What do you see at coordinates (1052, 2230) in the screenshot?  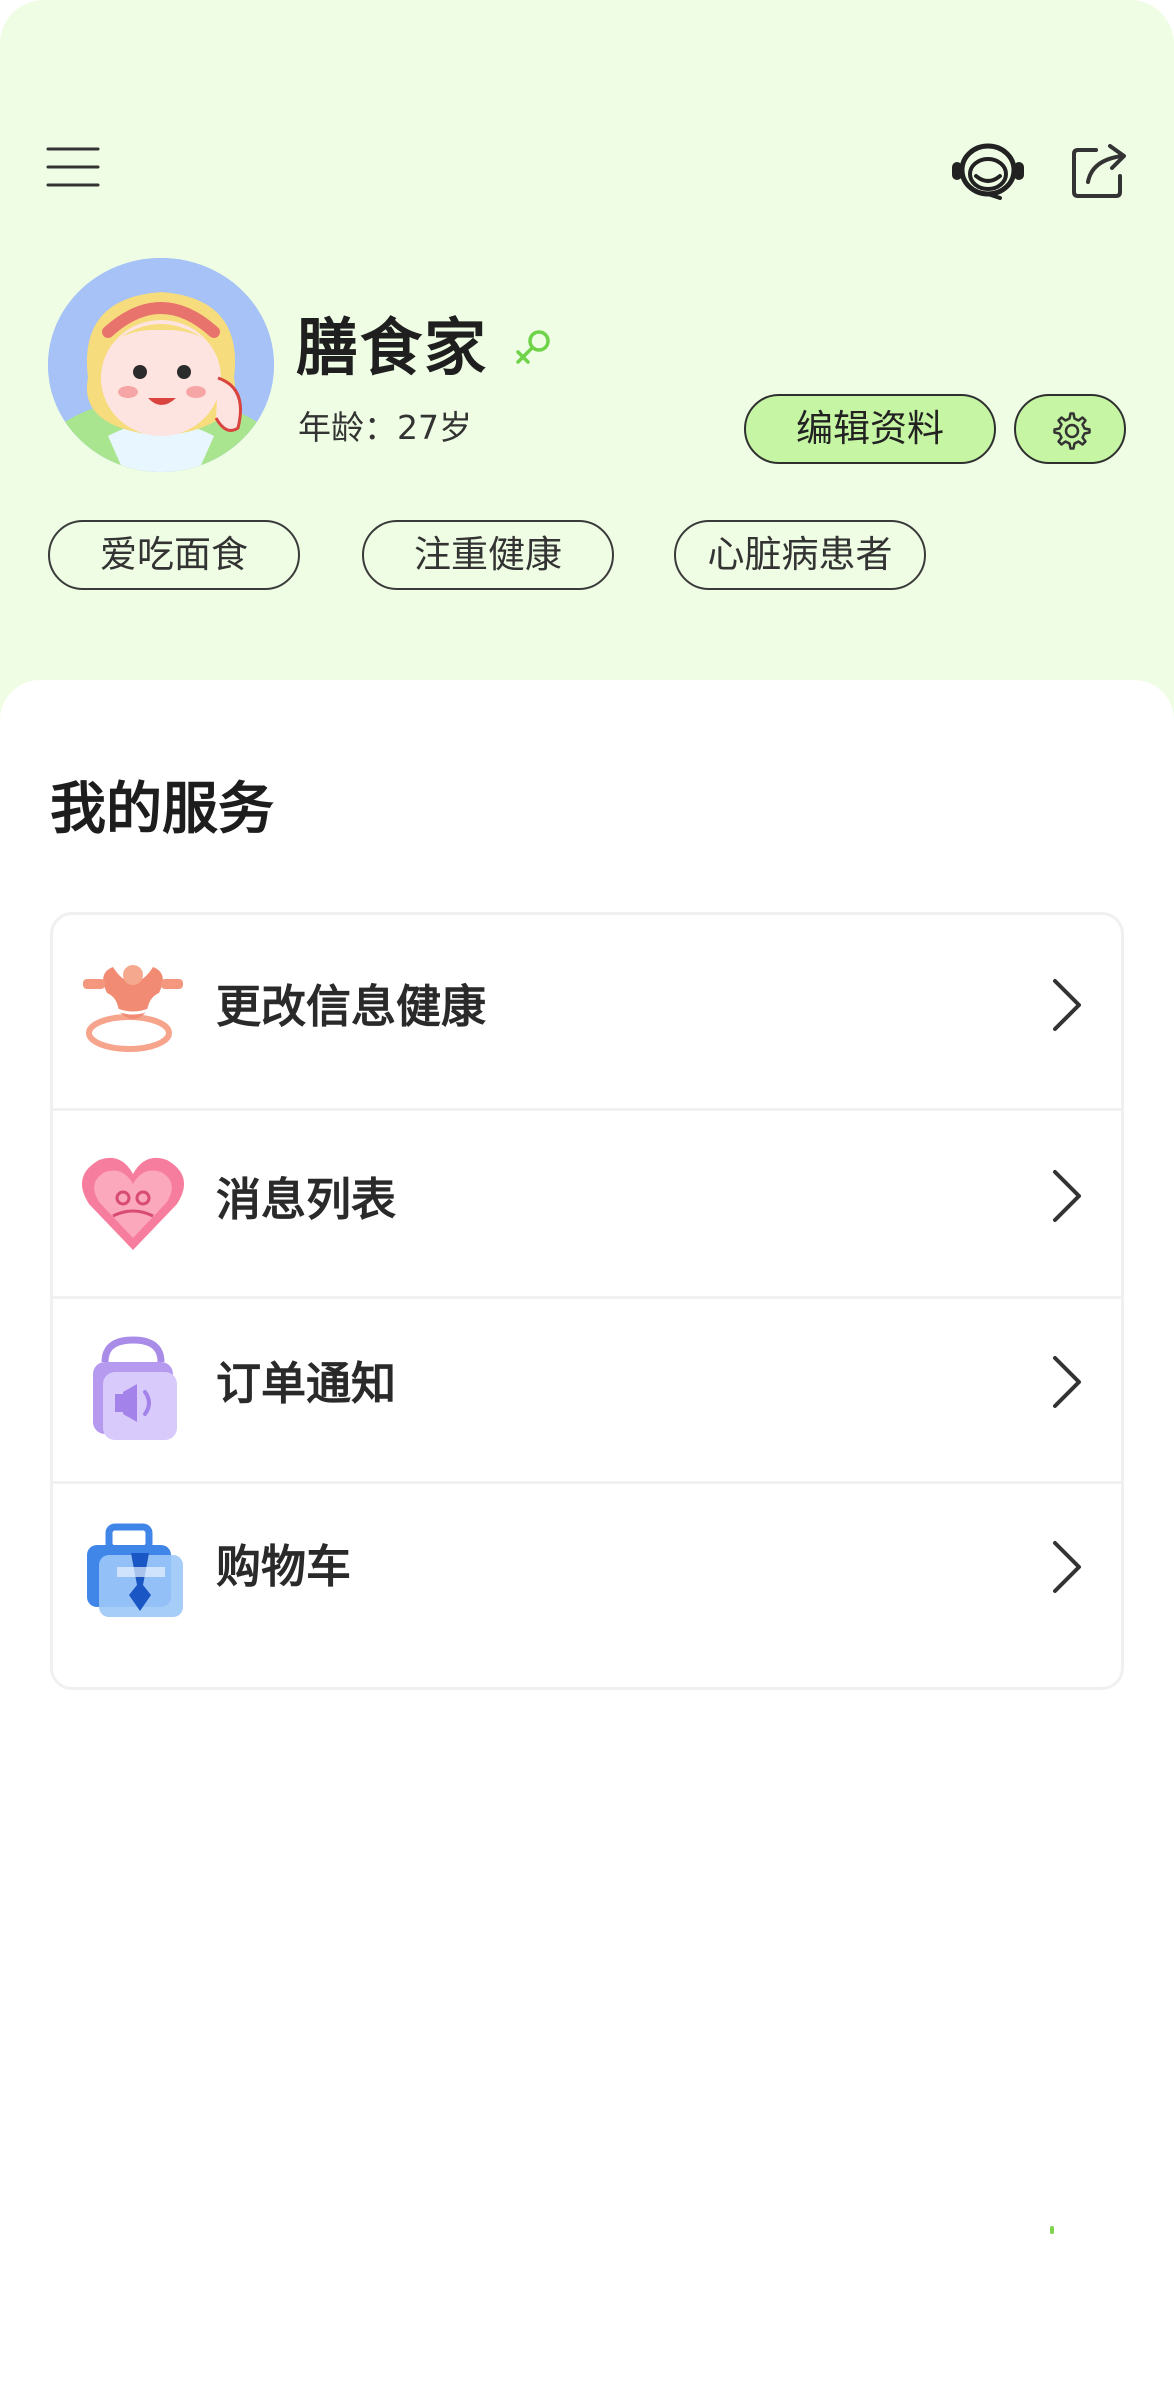 I see `indicator-dot` at bounding box center [1052, 2230].